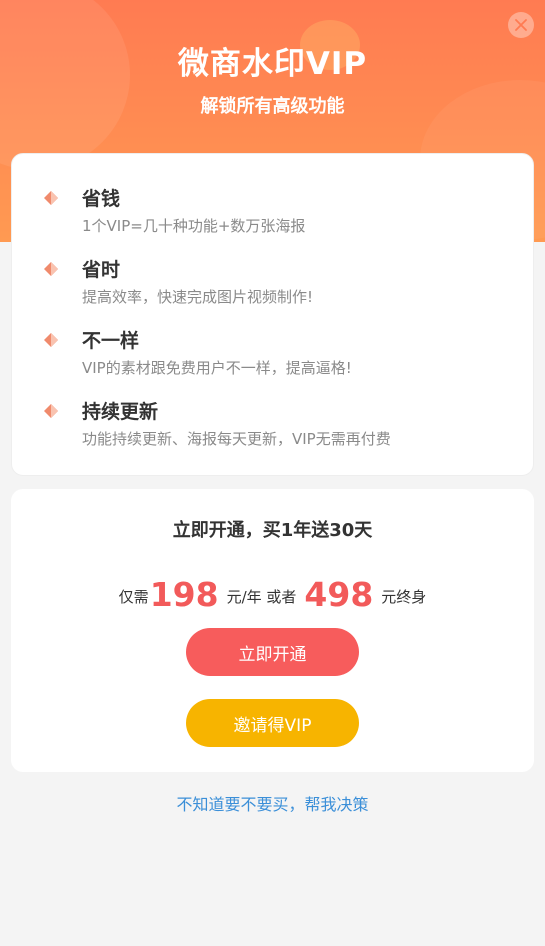 Image resolution: width=545 pixels, height=946 pixels. Describe the element at coordinates (111, 341) in the screenshot. I see `feature-title: 不一样` at that location.